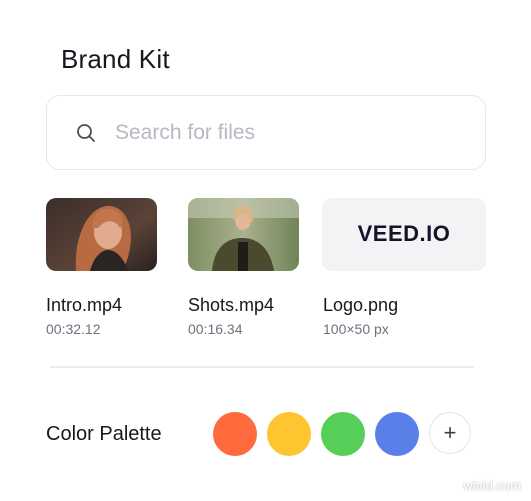 This screenshot has height=501, width=531. Describe the element at coordinates (262, 367) in the screenshot. I see `divider` at that location.